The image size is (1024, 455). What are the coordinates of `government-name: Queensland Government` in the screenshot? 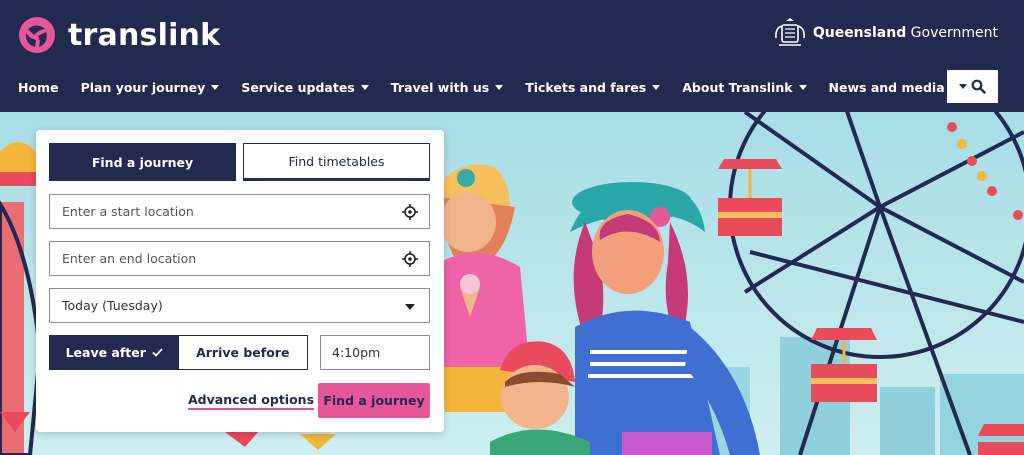 It's located at (905, 33).